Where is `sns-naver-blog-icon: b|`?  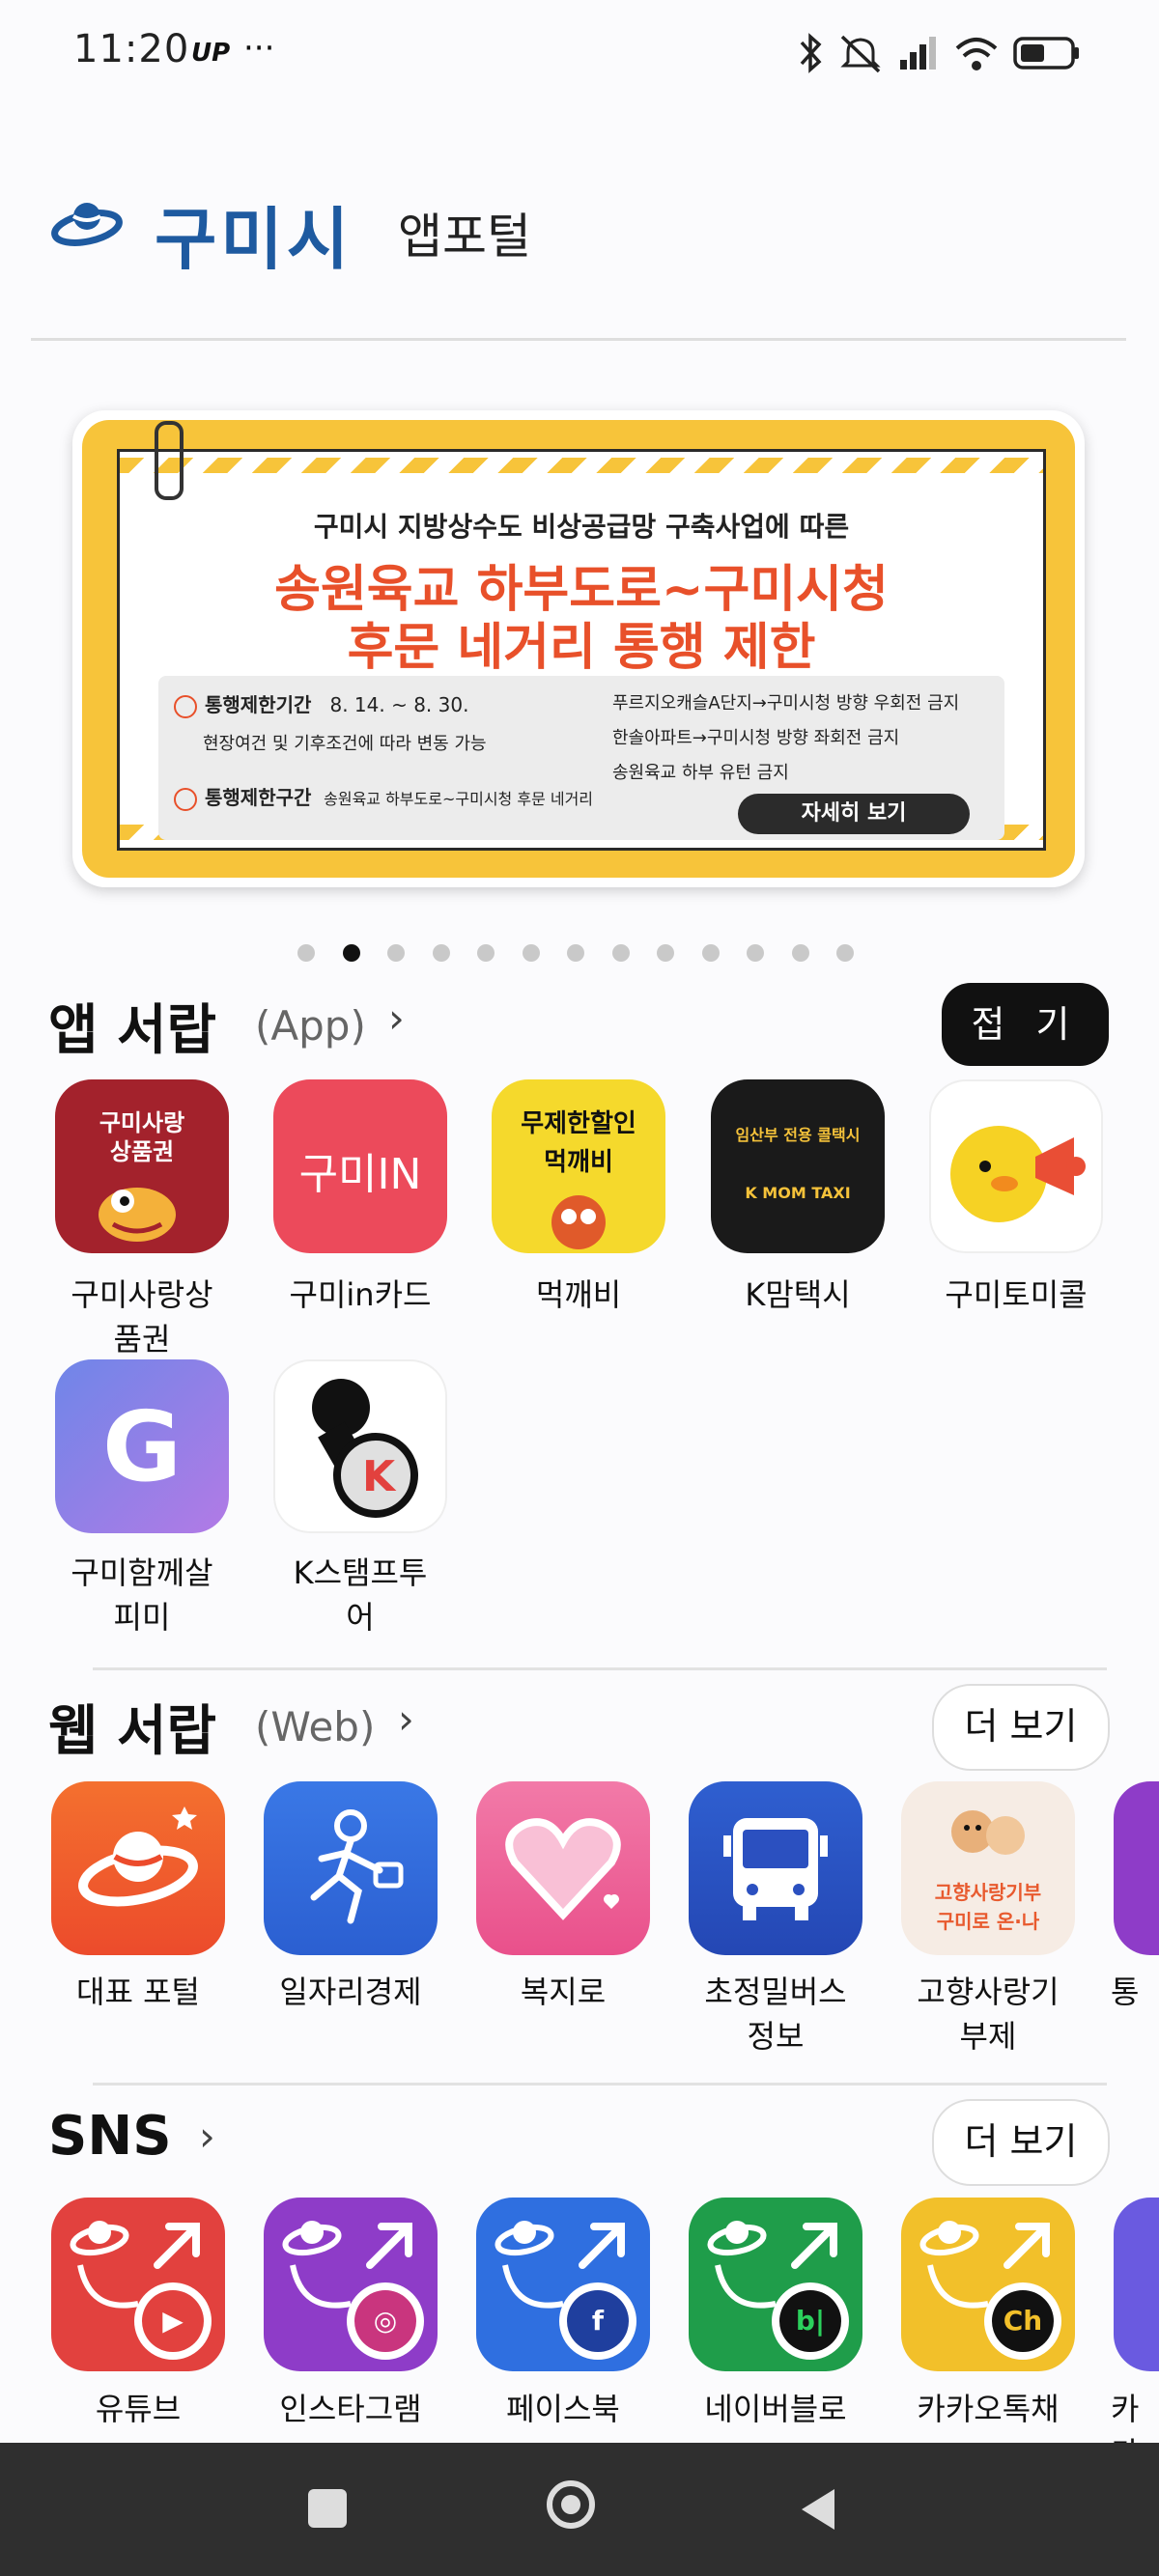
sns-naver-blog-icon: b| is located at coordinates (775, 2284).